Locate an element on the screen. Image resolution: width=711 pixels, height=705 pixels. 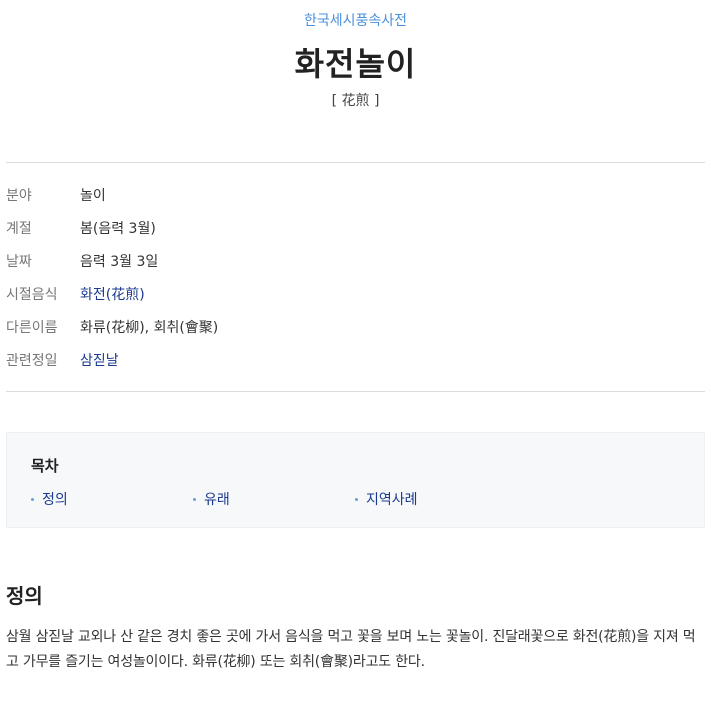
info-key: 다른이름 is located at coordinates (32, 327).